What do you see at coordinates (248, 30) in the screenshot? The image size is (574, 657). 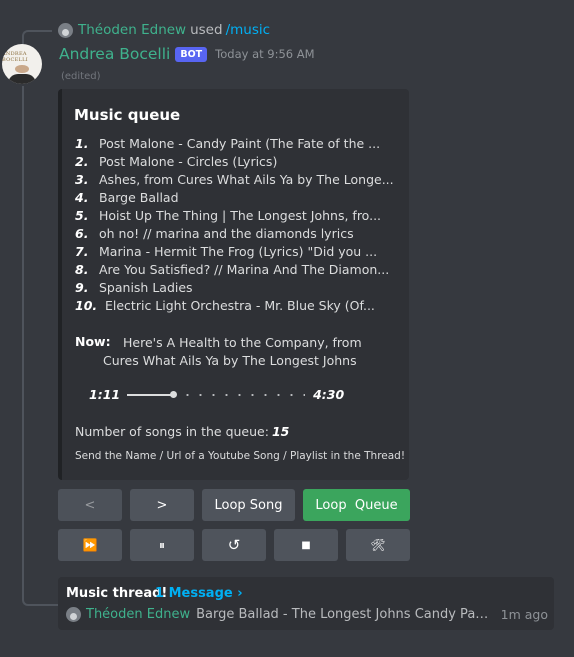 I see `reply-command: /music` at bounding box center [248, 30].